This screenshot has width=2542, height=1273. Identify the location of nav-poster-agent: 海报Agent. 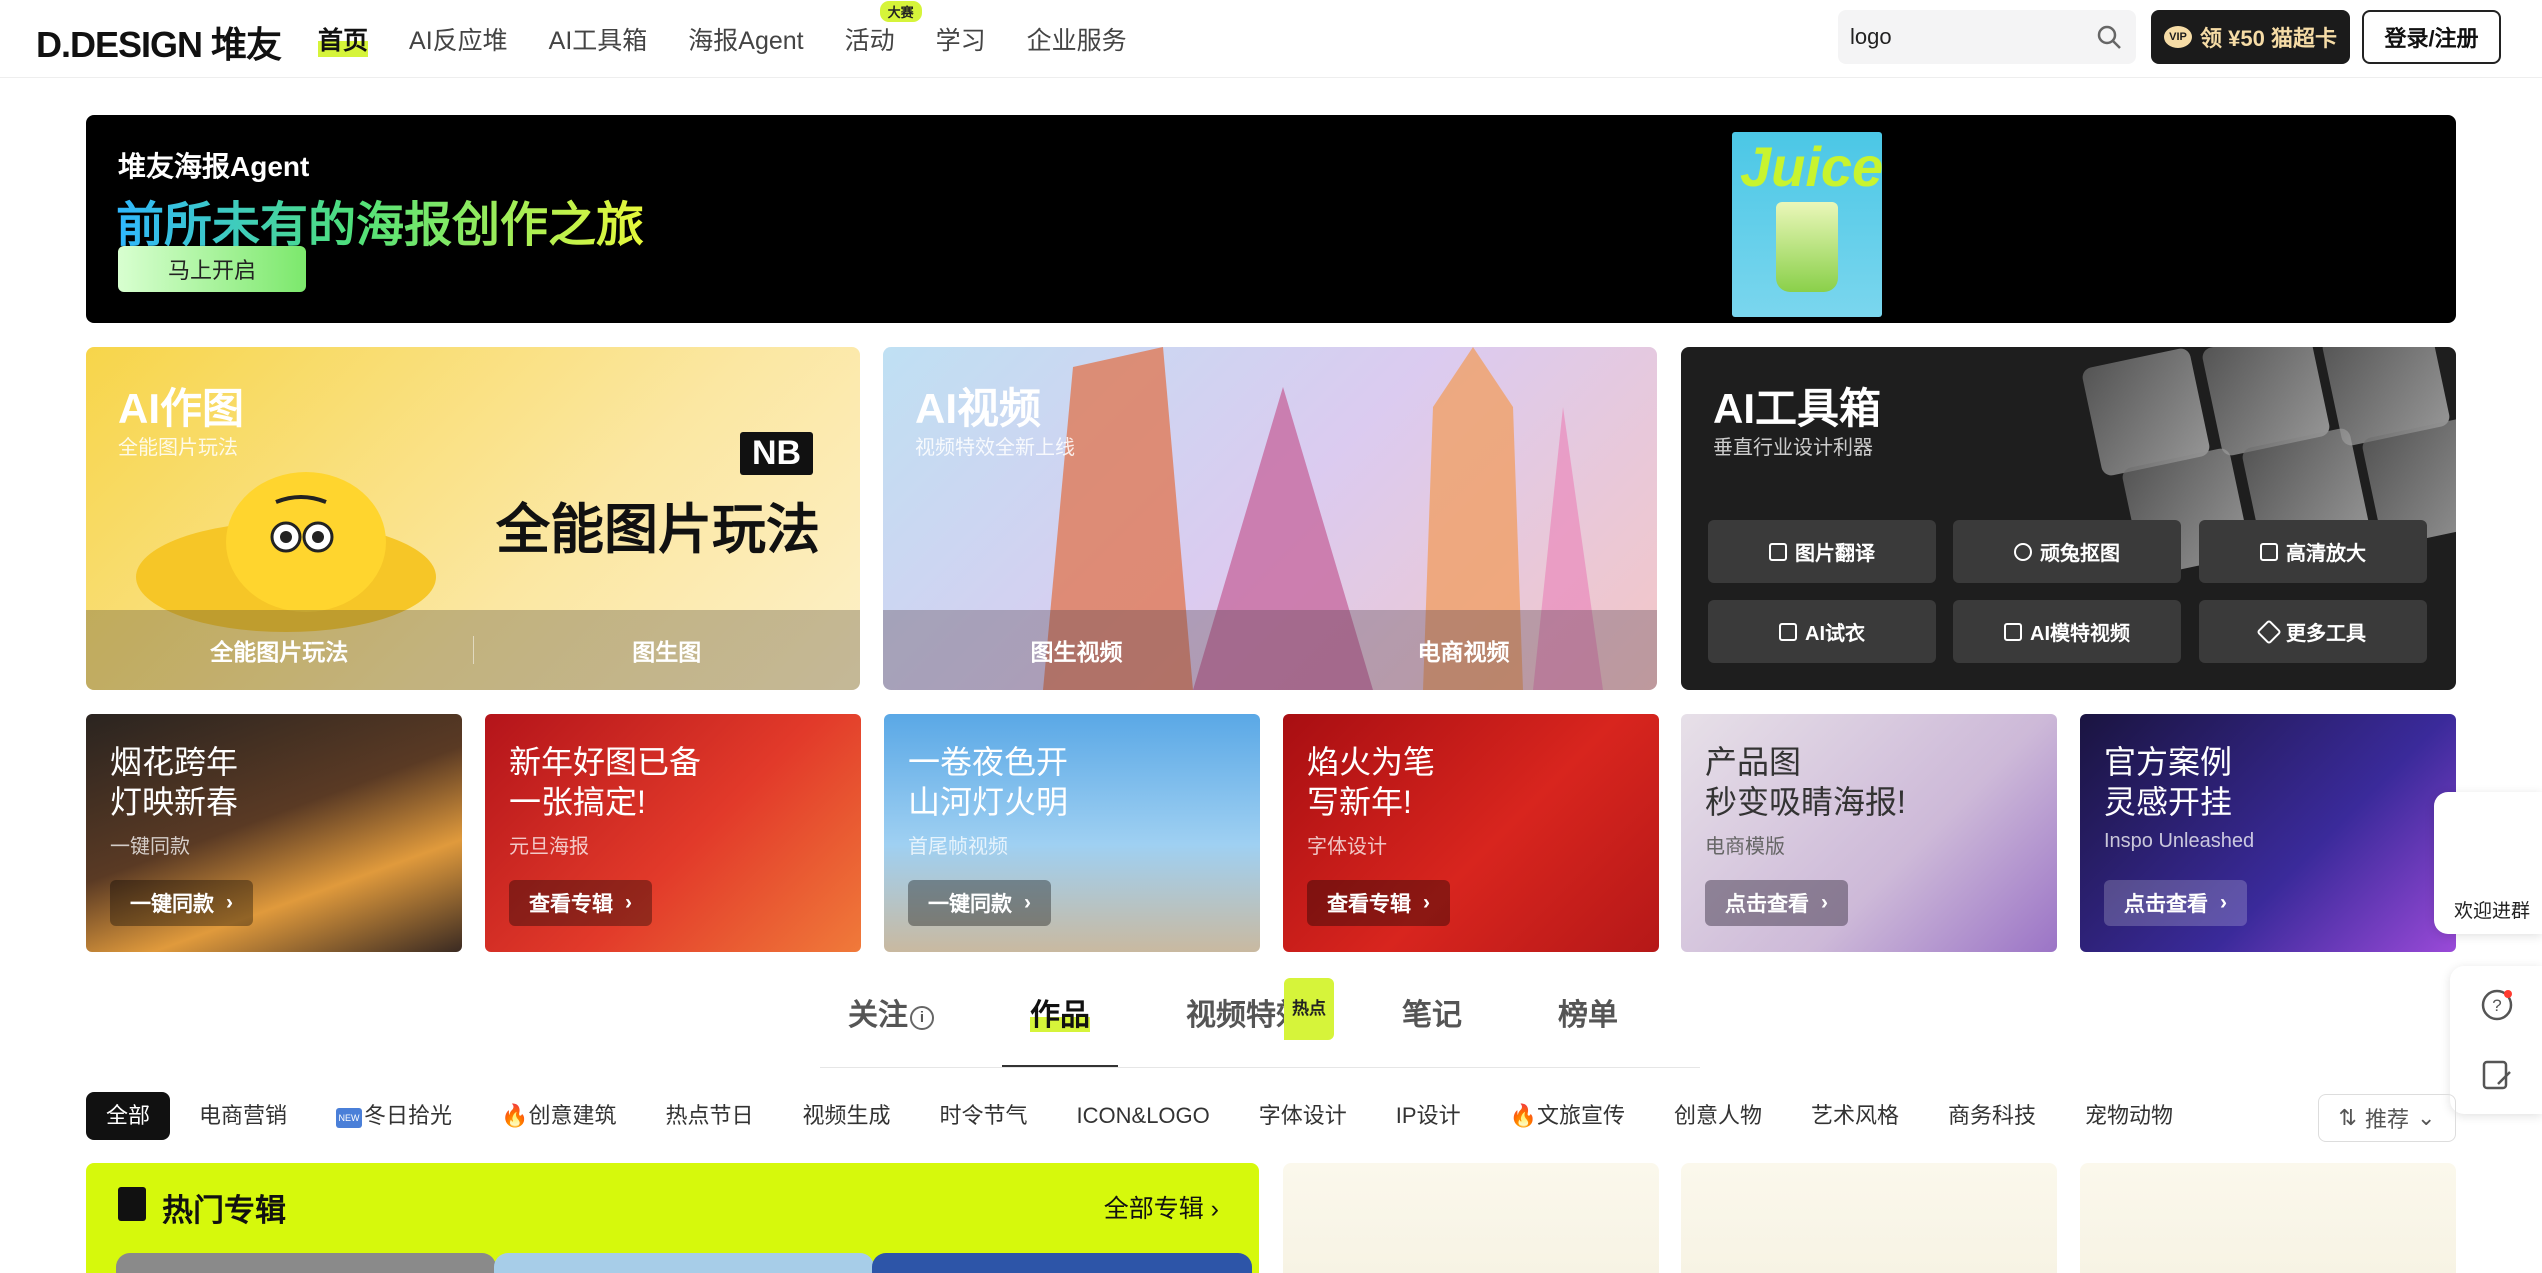
(745, 39).